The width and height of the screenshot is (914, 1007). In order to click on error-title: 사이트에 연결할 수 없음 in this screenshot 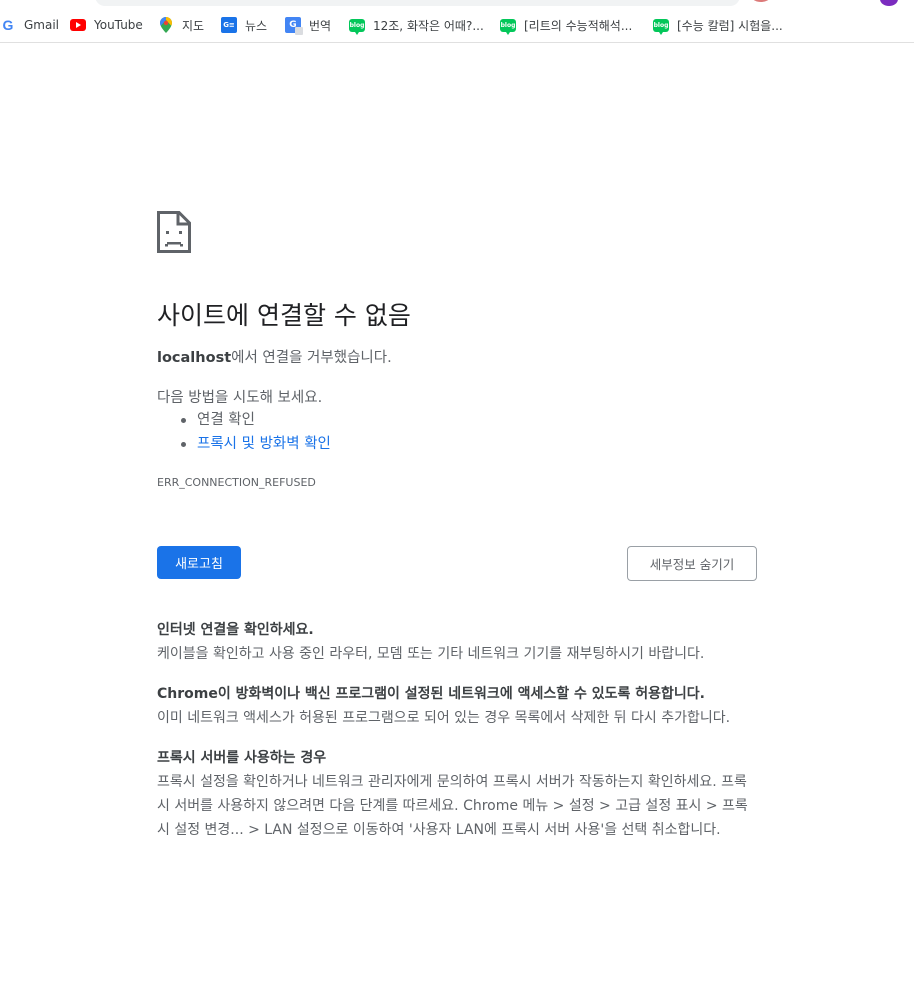, I will do `click(284, 315)`.